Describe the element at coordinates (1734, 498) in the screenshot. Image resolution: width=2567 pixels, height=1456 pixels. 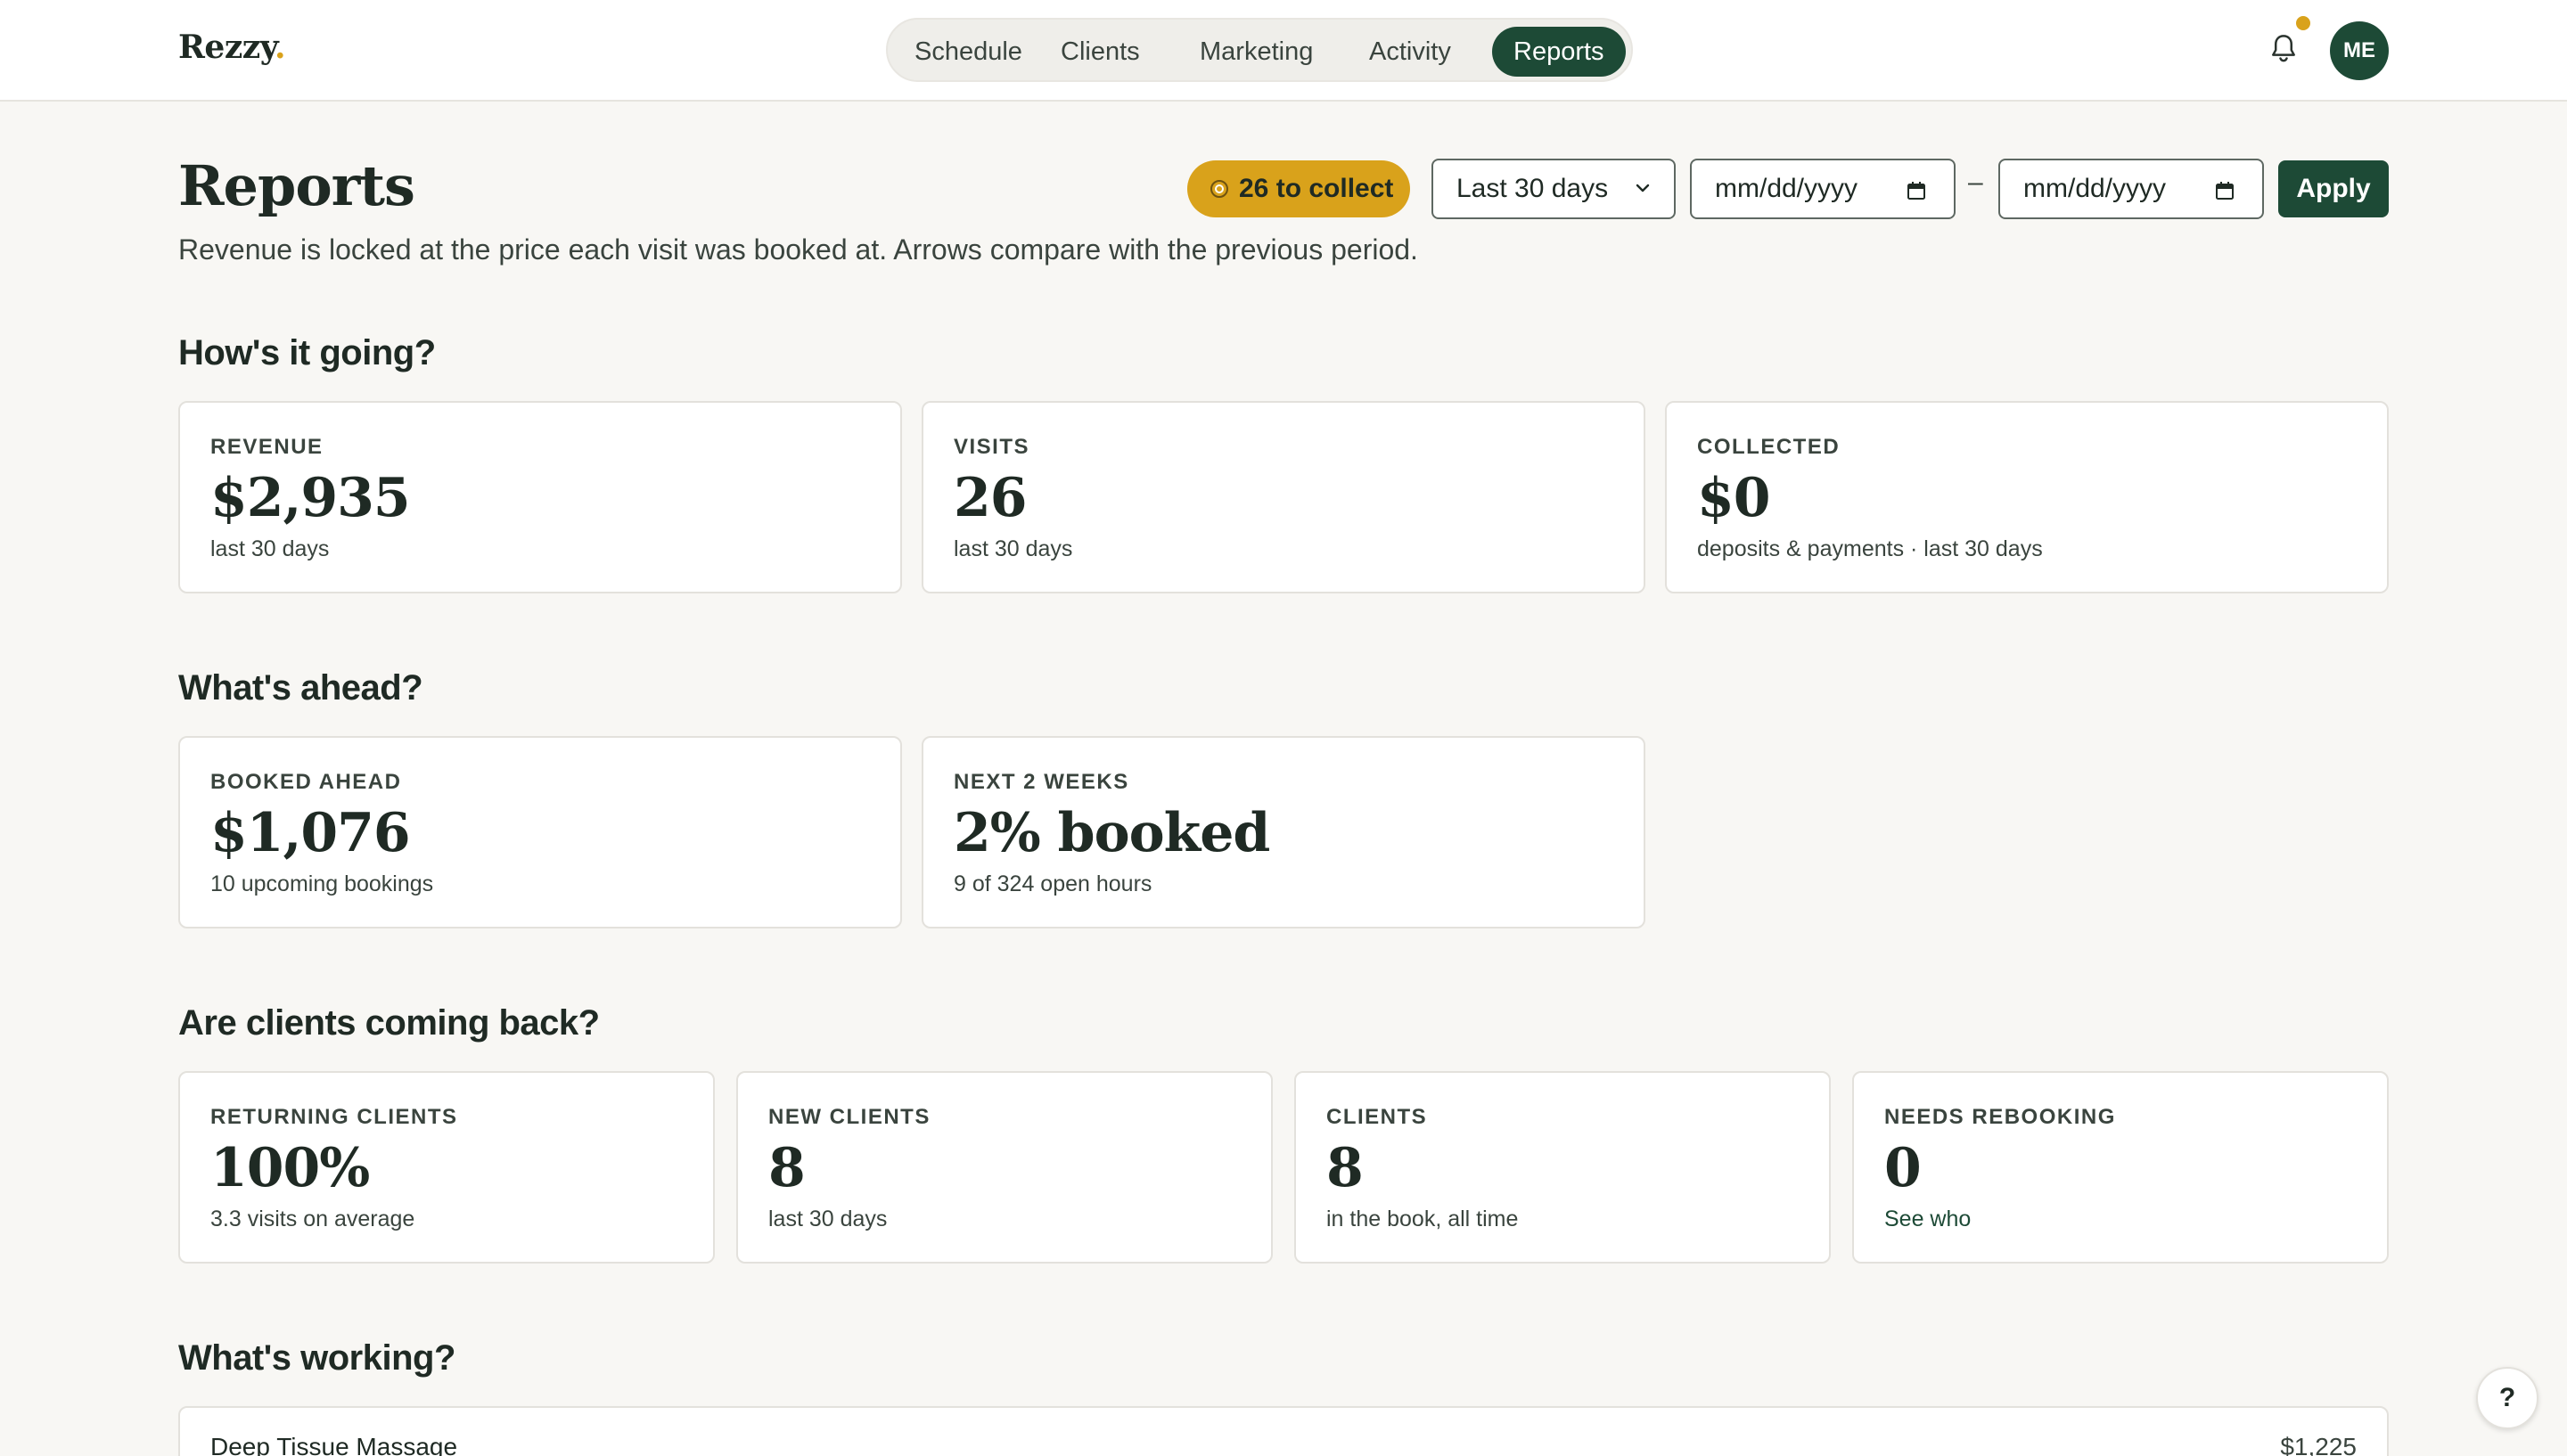
I see `stat-value: $0` at that location.